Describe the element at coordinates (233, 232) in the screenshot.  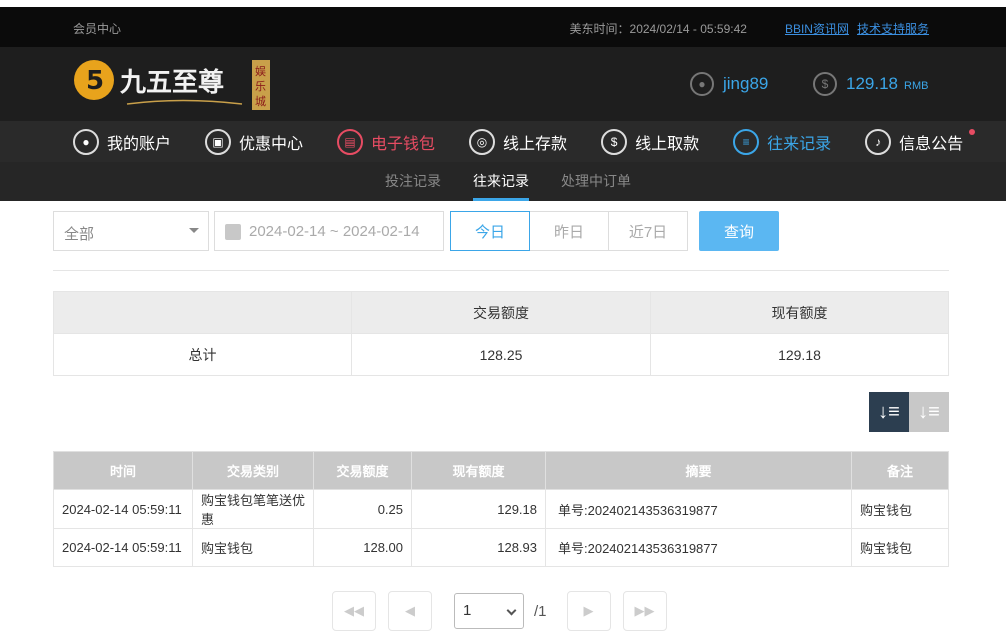
I see `calendar-icon` at that location.